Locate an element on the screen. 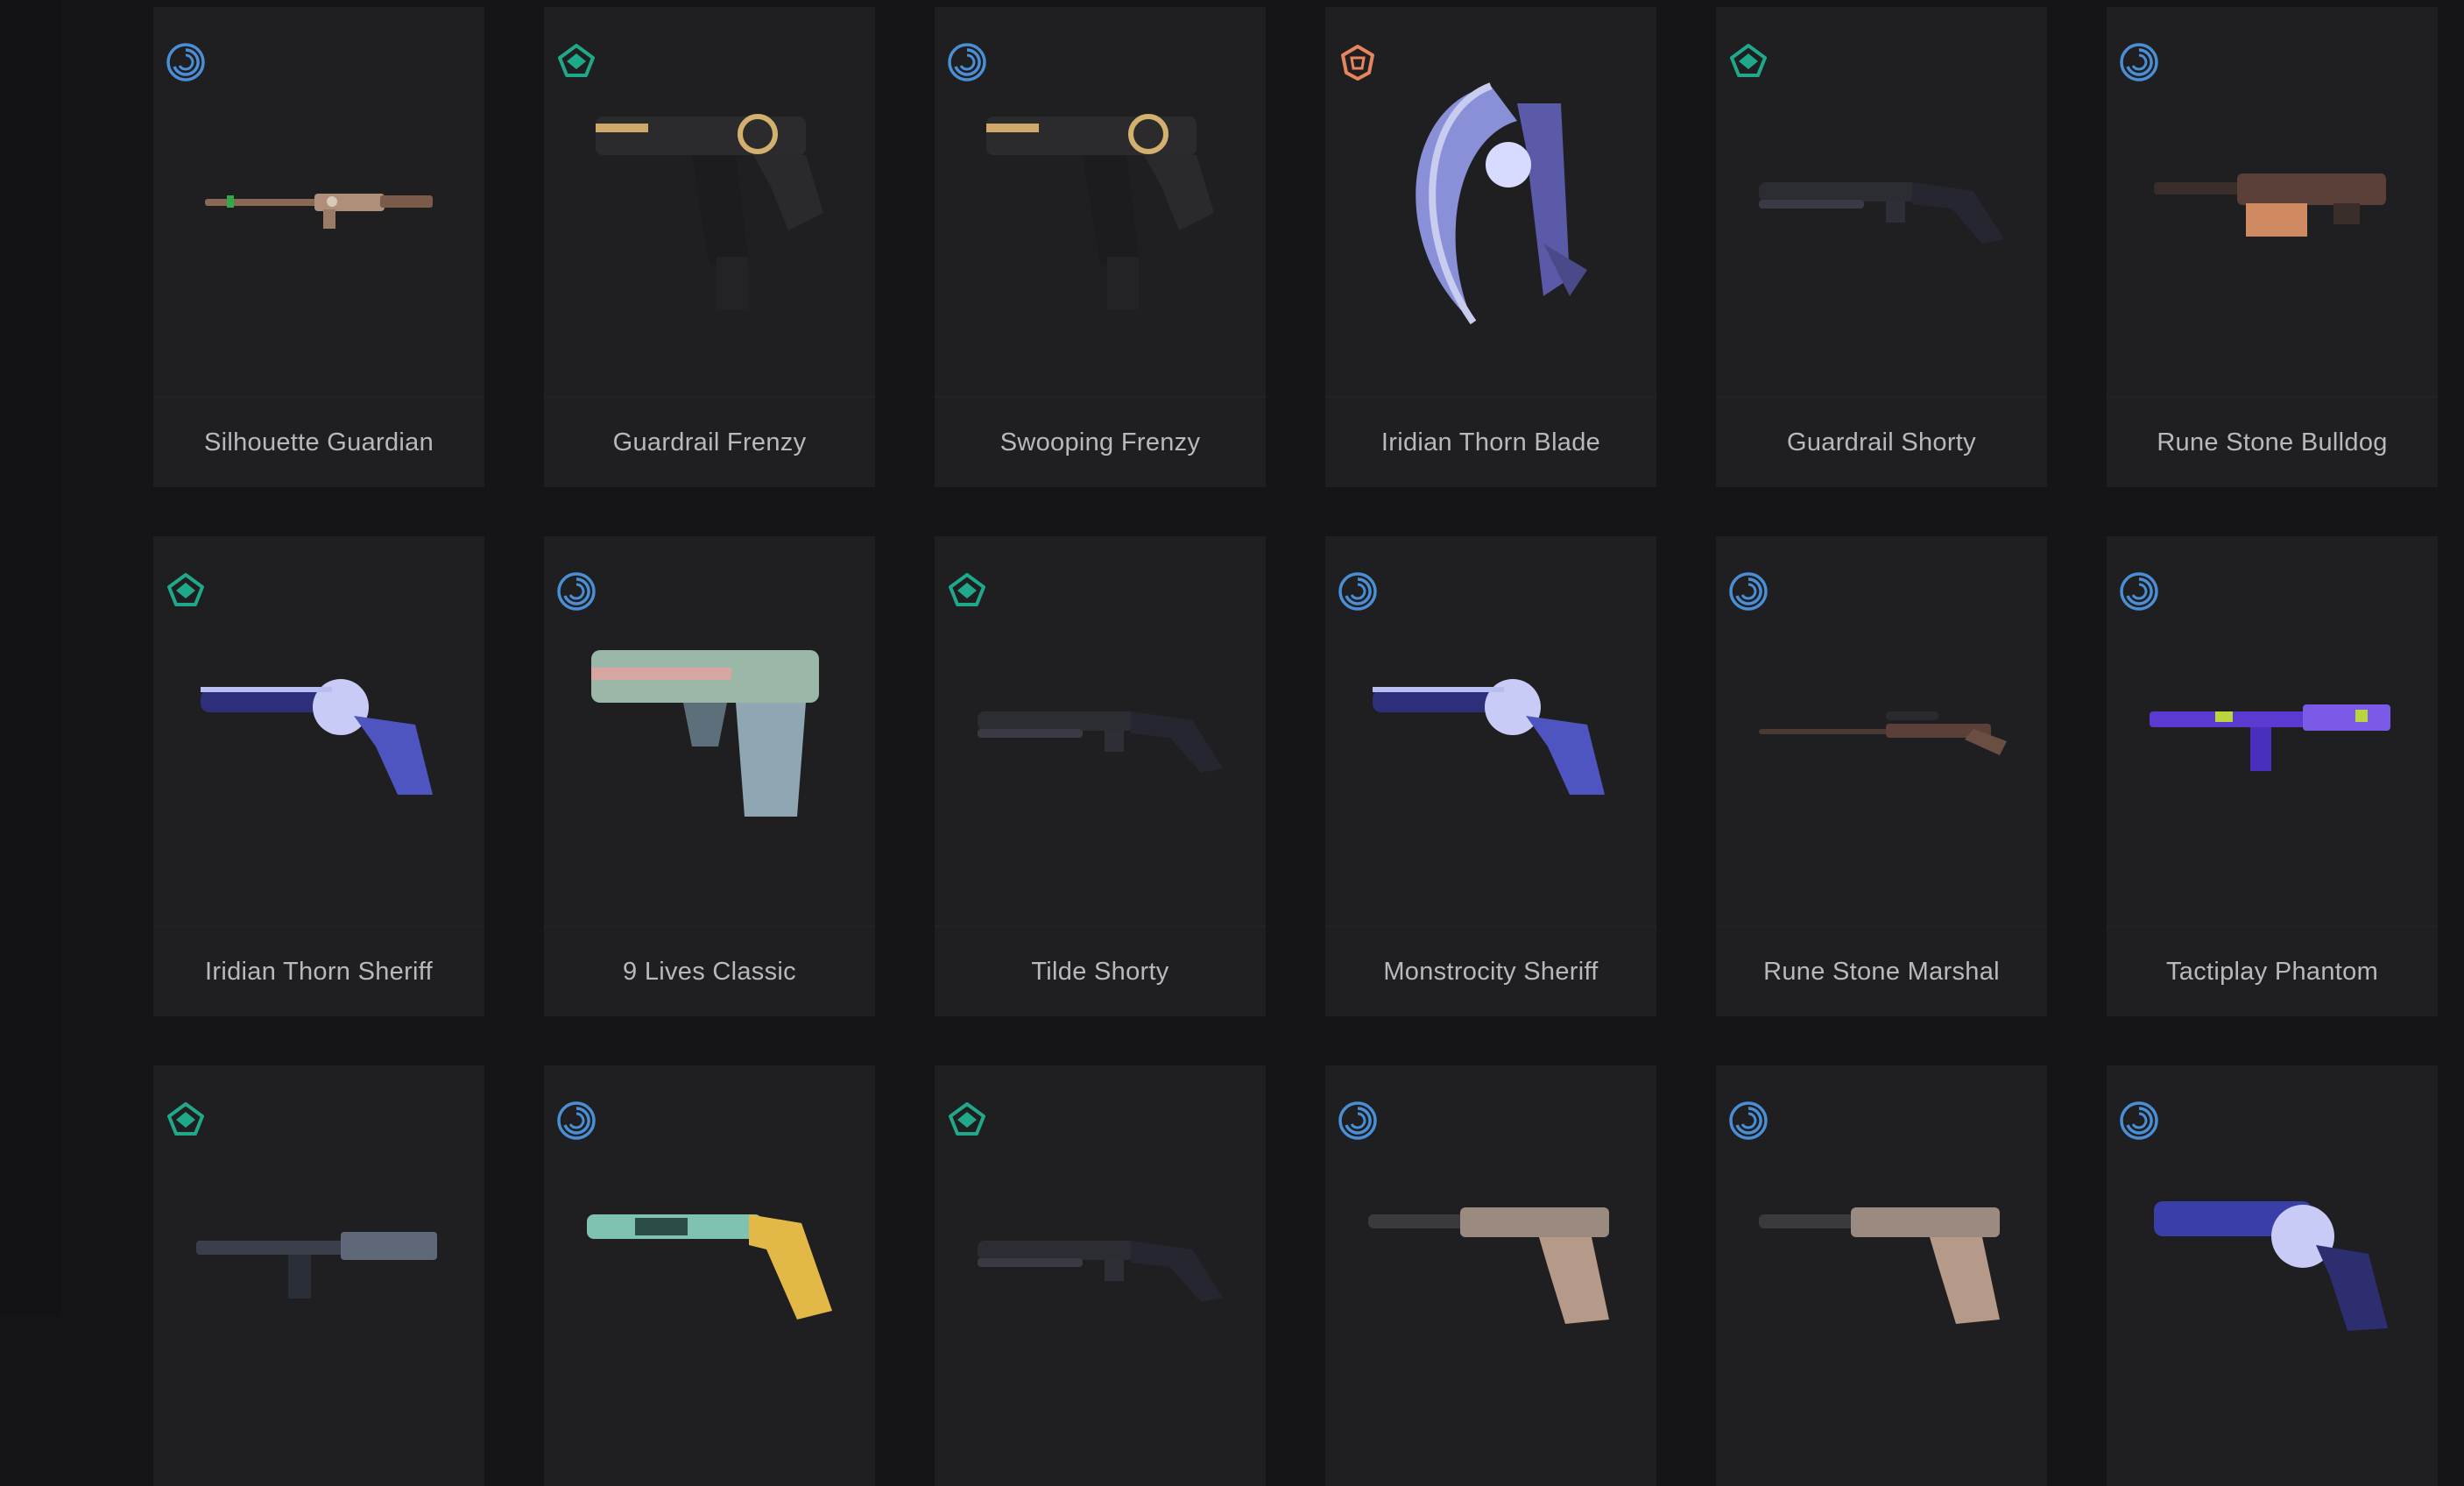  skin-name-bar: Iridian Thorn Sheriff is located at coordinates (318, 970).